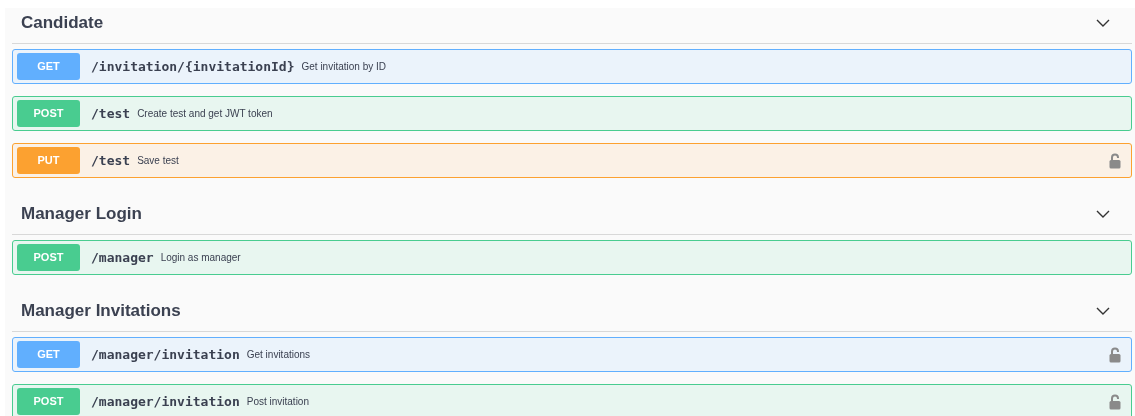 Image resolution: width=1135 pixels, height=416 pixels. Describe the element at coordinates (278, 355) in the screenshot. I see `endpoint-summary: Get invitations` at that location.